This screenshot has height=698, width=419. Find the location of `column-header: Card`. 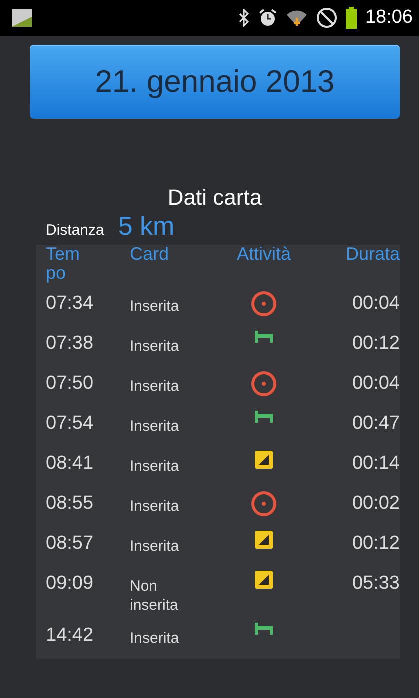

column-header: Card is located at coordinates (150, 254).